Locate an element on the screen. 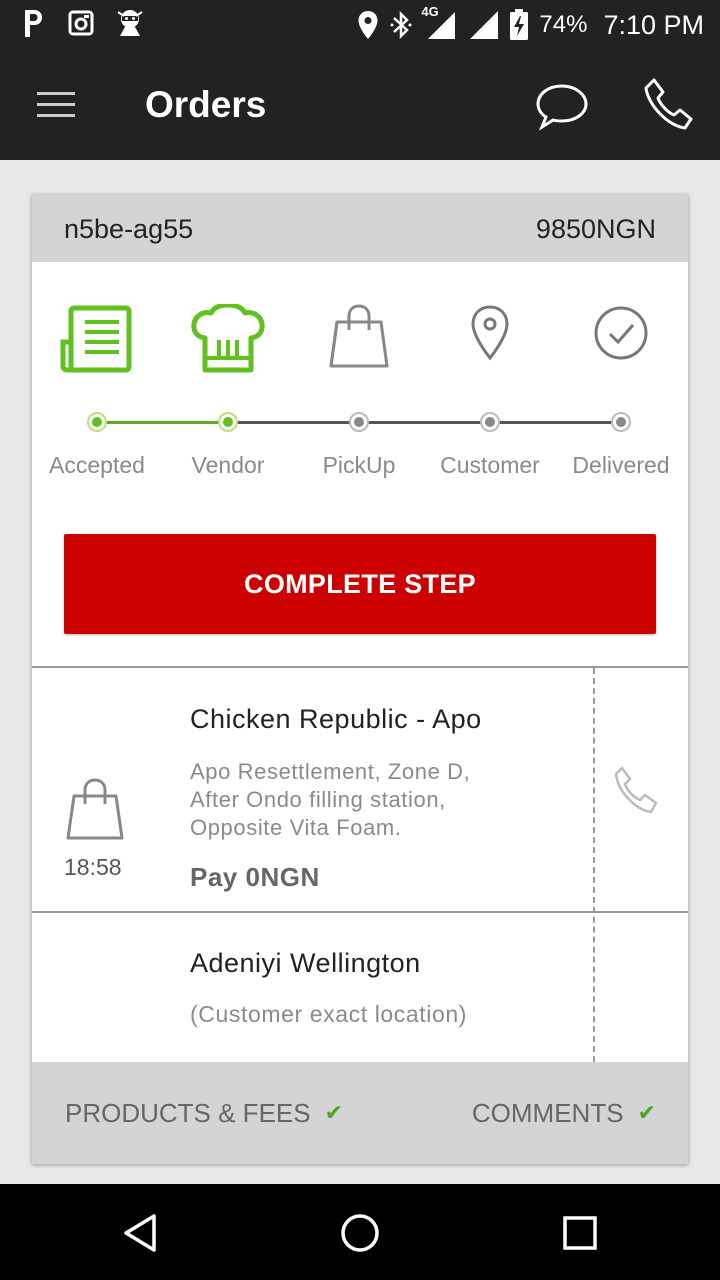 The height and width of the screenshot is (1280, 720). back-triangle-icon is located at coordinates (140, 1233).